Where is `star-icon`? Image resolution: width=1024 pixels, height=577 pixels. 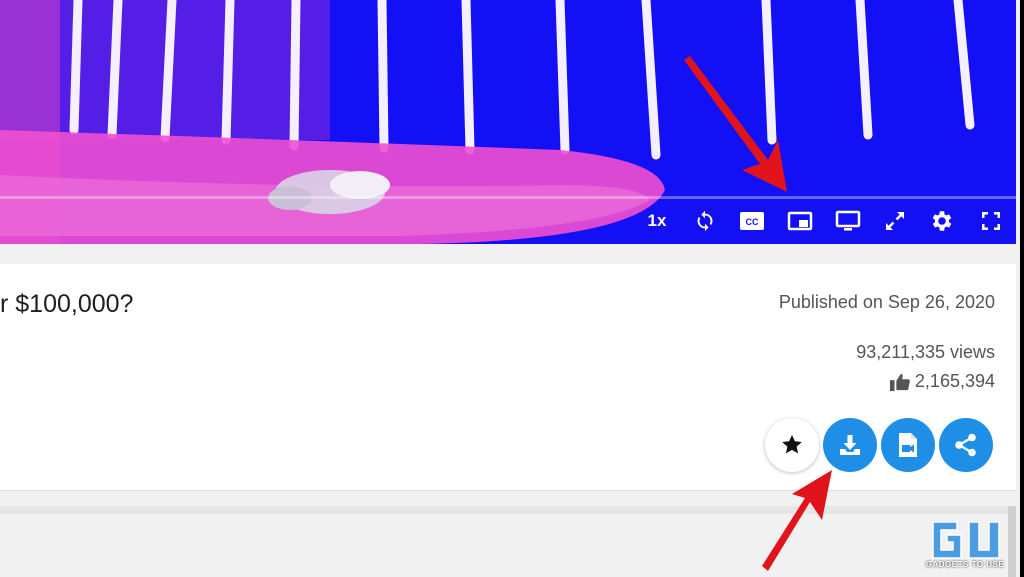 star-icon is located at coordinates (792, 444).